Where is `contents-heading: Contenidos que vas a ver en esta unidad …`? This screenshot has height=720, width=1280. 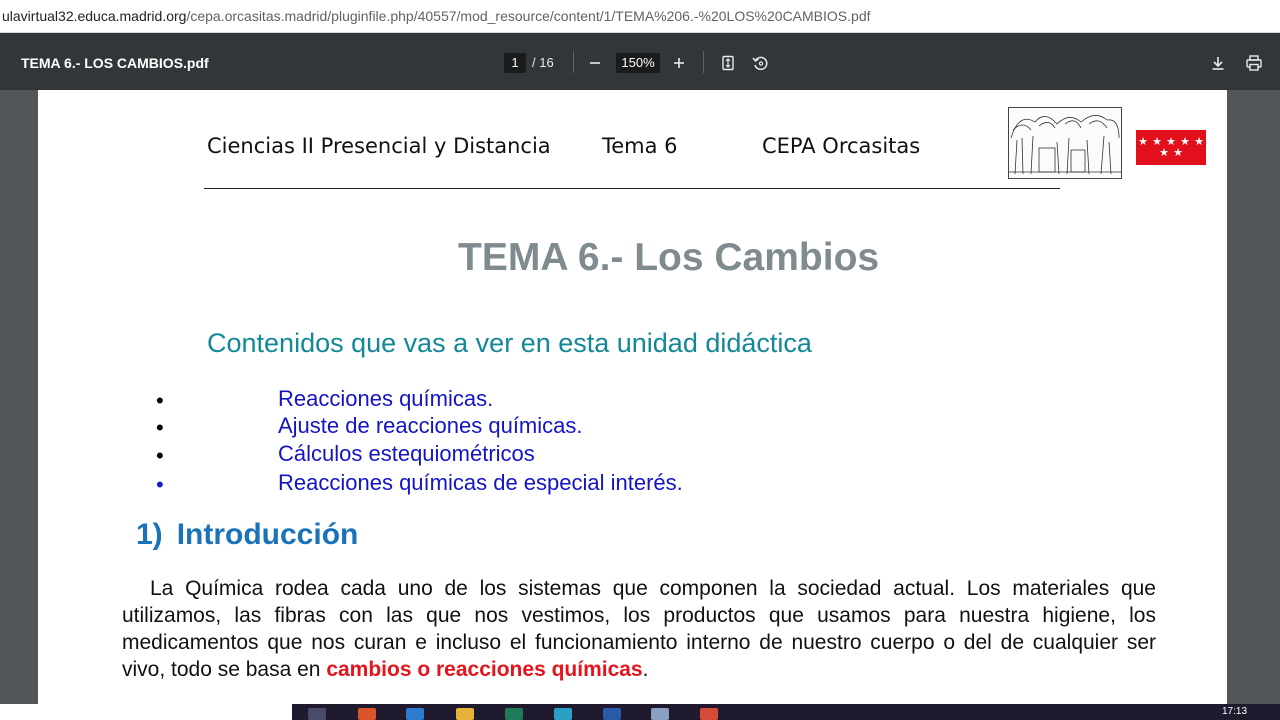 contents-heading: Contenidos que vas a ver en esta unidad … is located at coordinates (509, 343).